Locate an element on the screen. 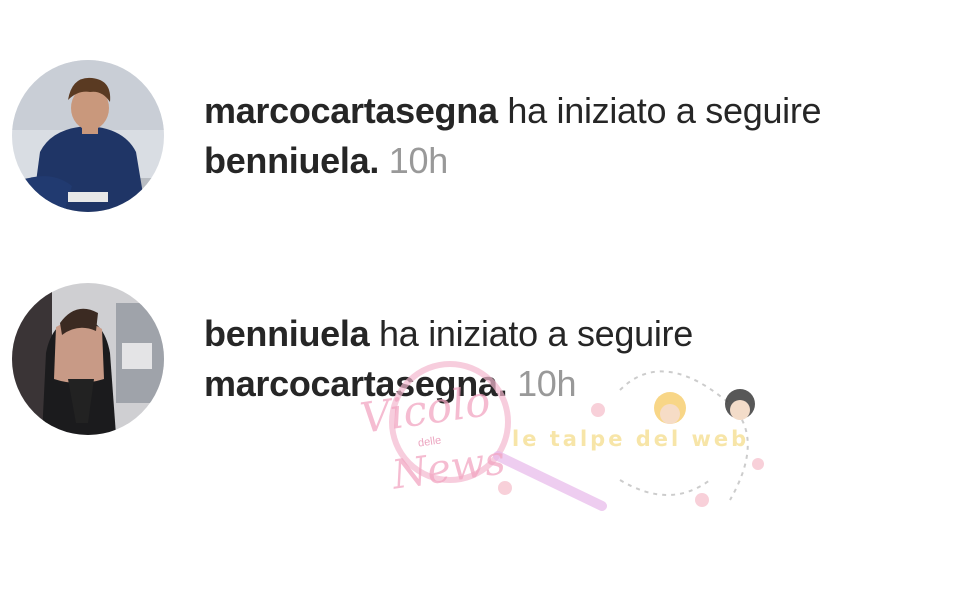 The image size is (960, 611). target-username: benniuela is located at coordinates (287, 160).